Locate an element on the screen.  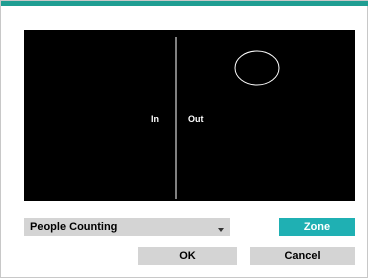
dialog-accent-bar is located at coordinates (184, 3).